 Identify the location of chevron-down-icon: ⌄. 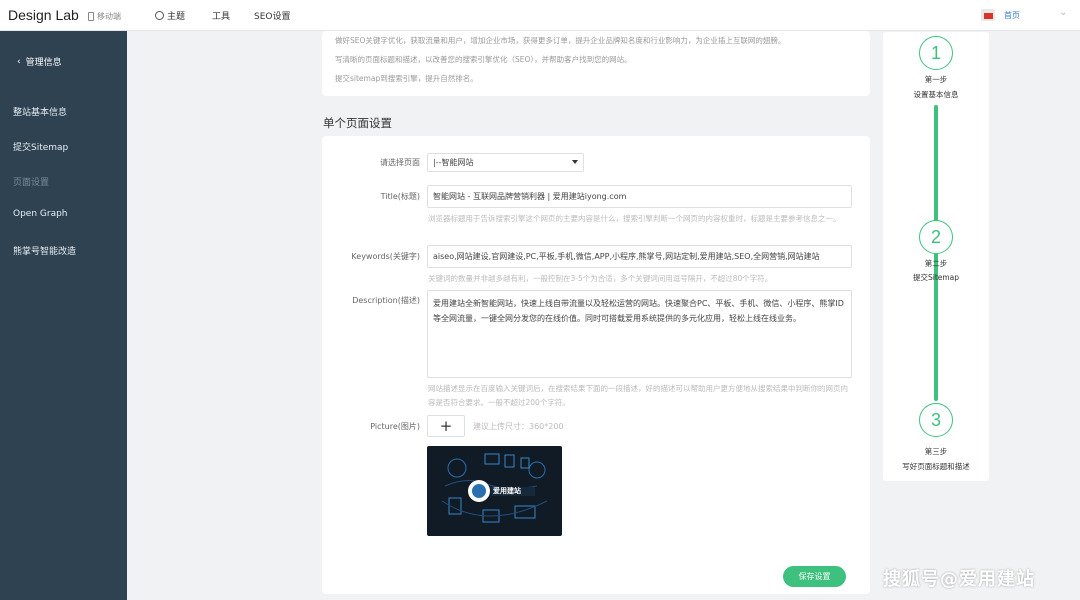
(1063, 12).